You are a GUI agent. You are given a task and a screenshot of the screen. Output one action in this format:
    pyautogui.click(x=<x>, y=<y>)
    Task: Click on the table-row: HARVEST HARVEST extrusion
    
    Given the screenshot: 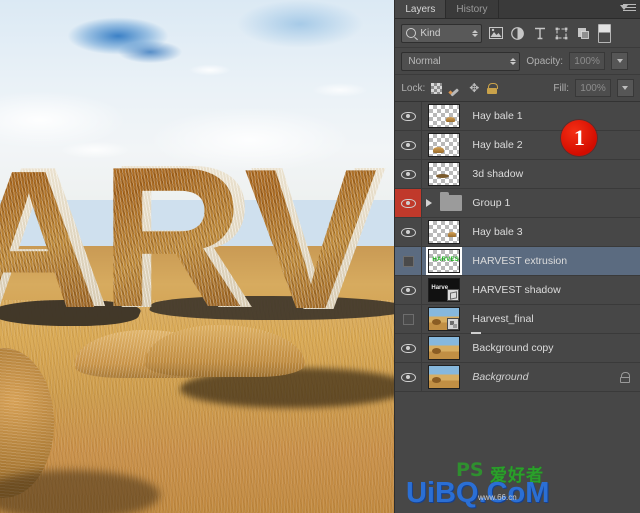 What is the action you would take?
    pyautogui.click(x=517, y=261)
    